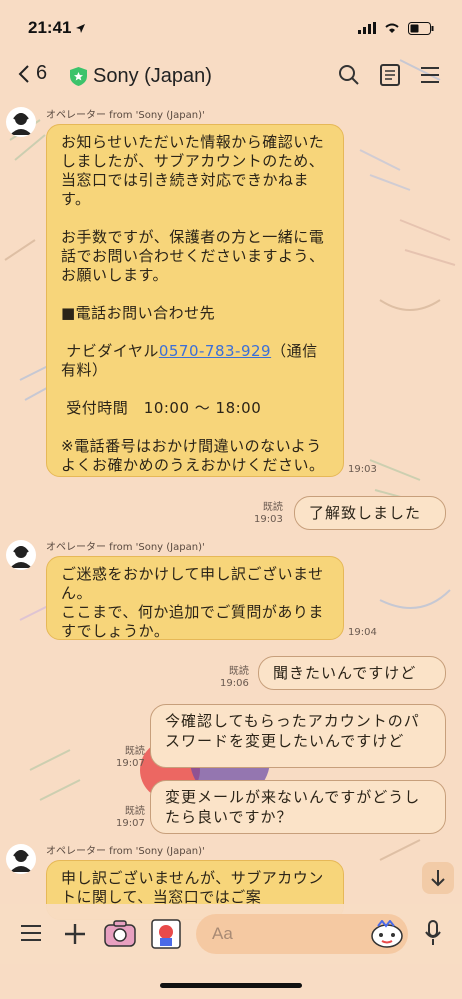 Image resolution: width=462 pixels, height=999 pixels. What do you see at coordinates (81, 28) in the screenshot?
I see `location-arrow-icon` at bounding box center [81, 28].